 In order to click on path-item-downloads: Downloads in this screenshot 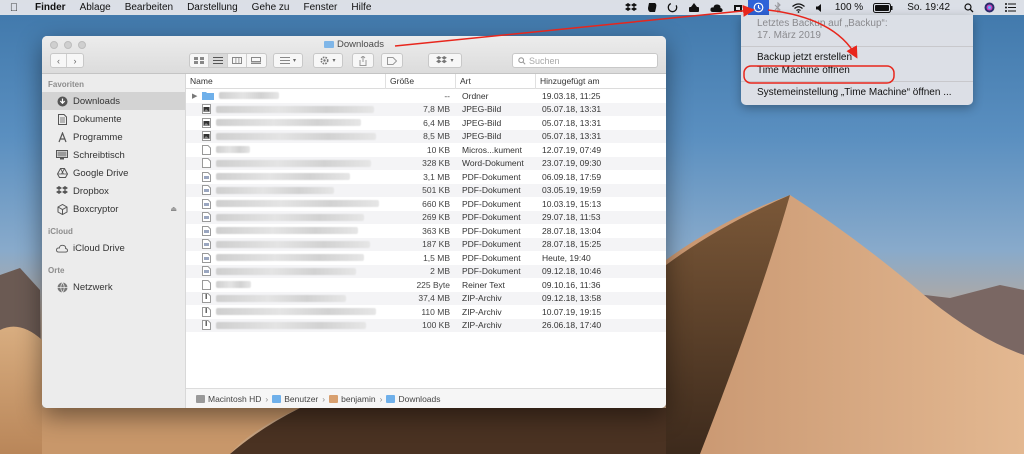, I will do `click(413, 399)`.